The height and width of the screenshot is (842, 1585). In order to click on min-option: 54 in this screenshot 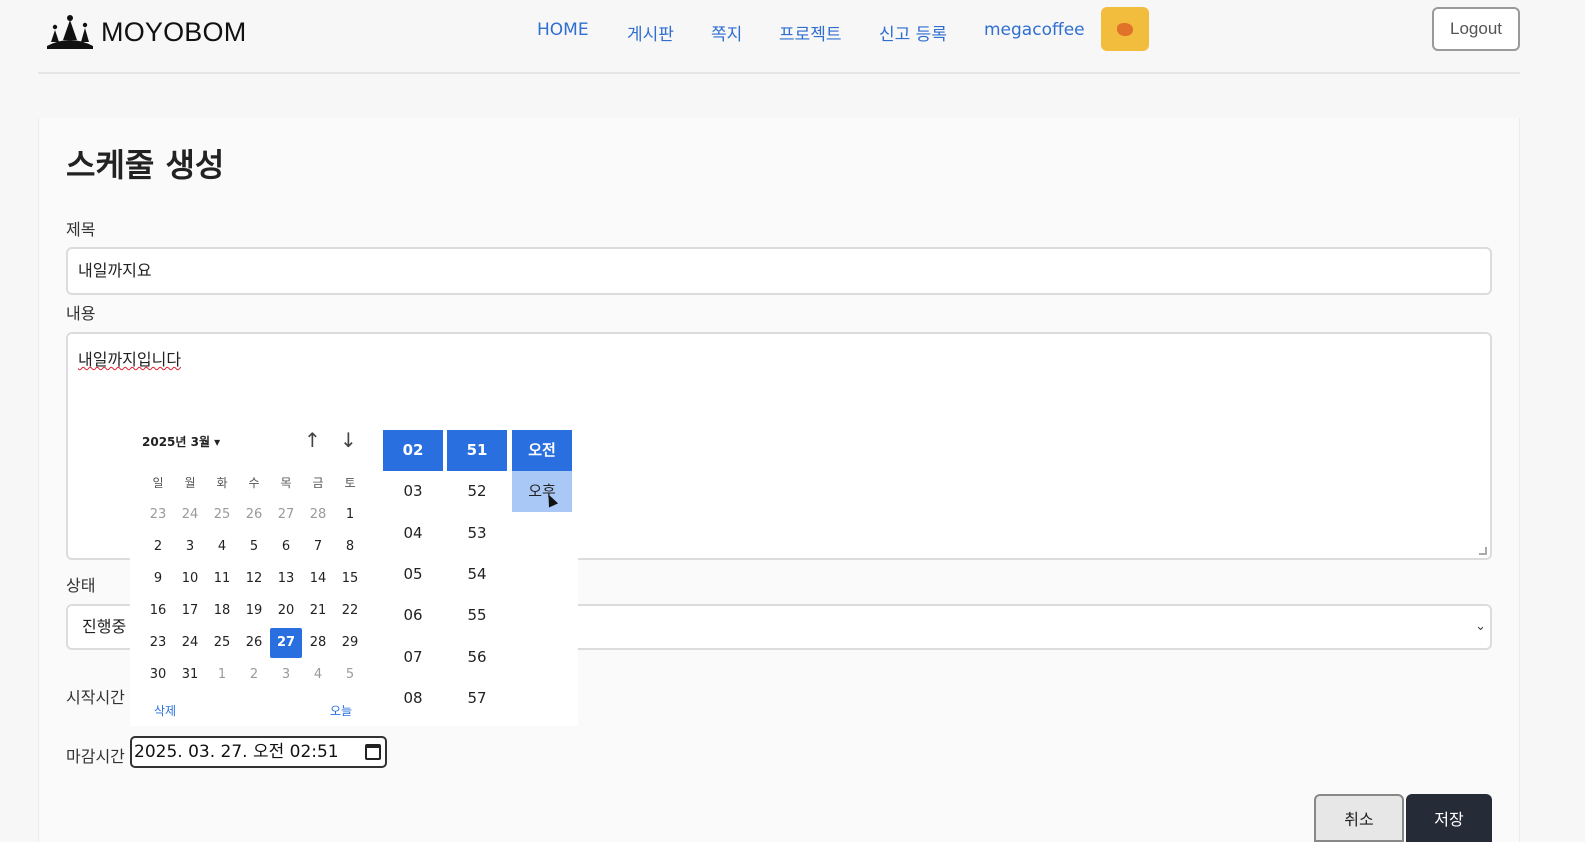, I will do `click(477, 574)`.